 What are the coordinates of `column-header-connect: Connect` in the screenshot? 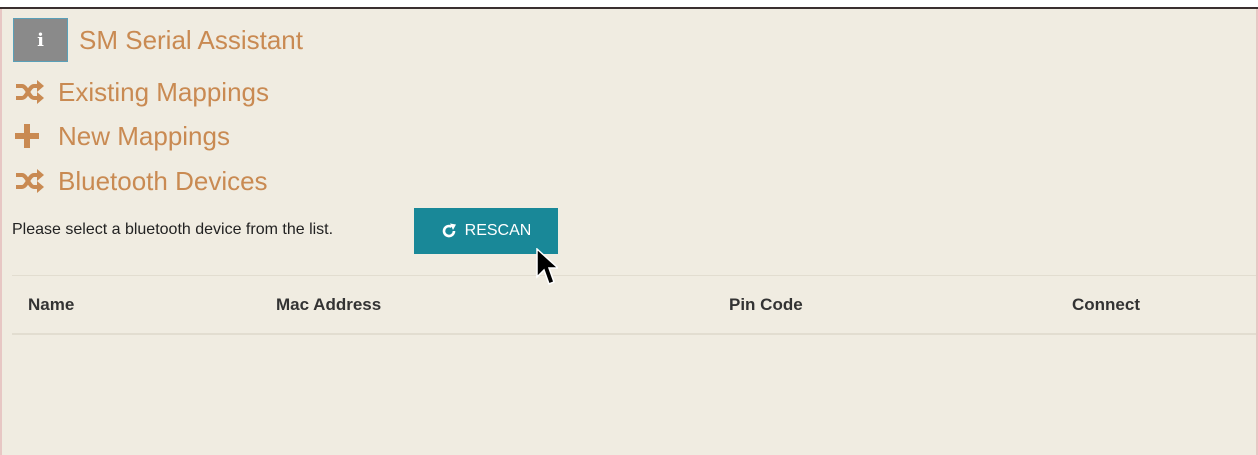 It's located at (1106, 304).